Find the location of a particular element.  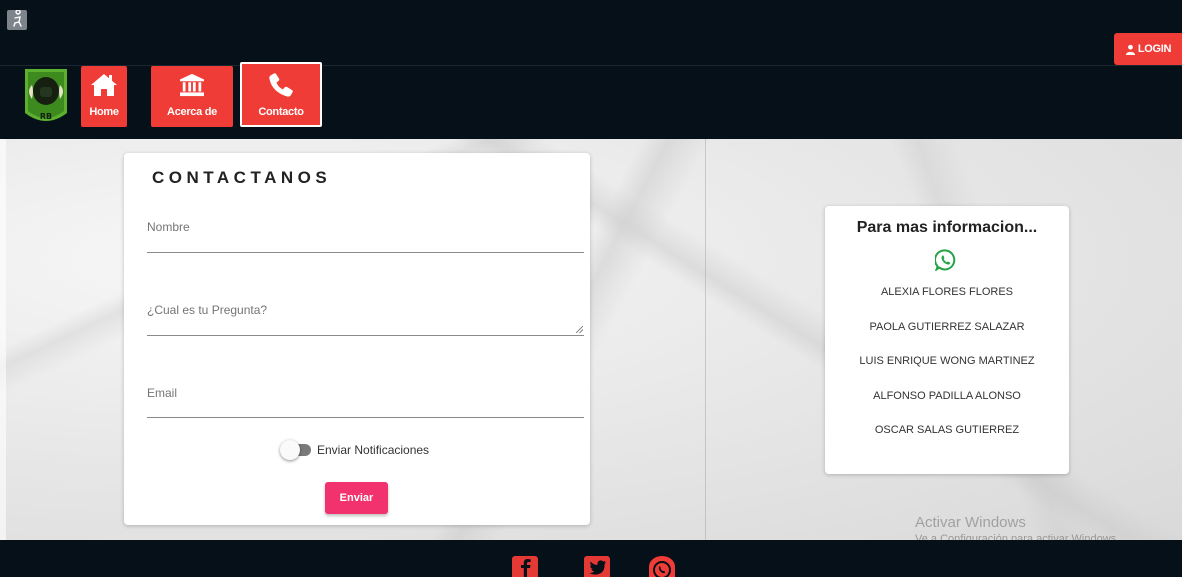

form-title: CONTACTANOS is located at coordinates (242, 177).